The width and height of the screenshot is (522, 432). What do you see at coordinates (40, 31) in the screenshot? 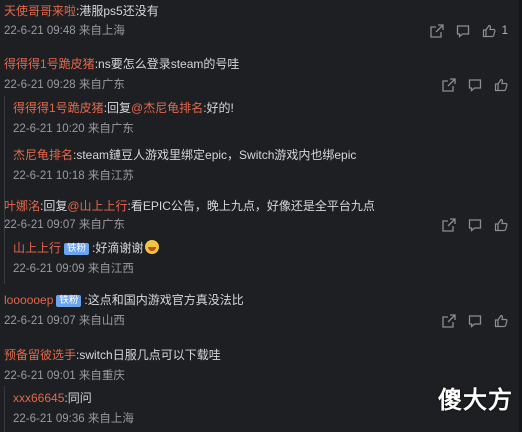
I see `comment-time: 22-6-21 09:48` at bounding box center [40, 31].